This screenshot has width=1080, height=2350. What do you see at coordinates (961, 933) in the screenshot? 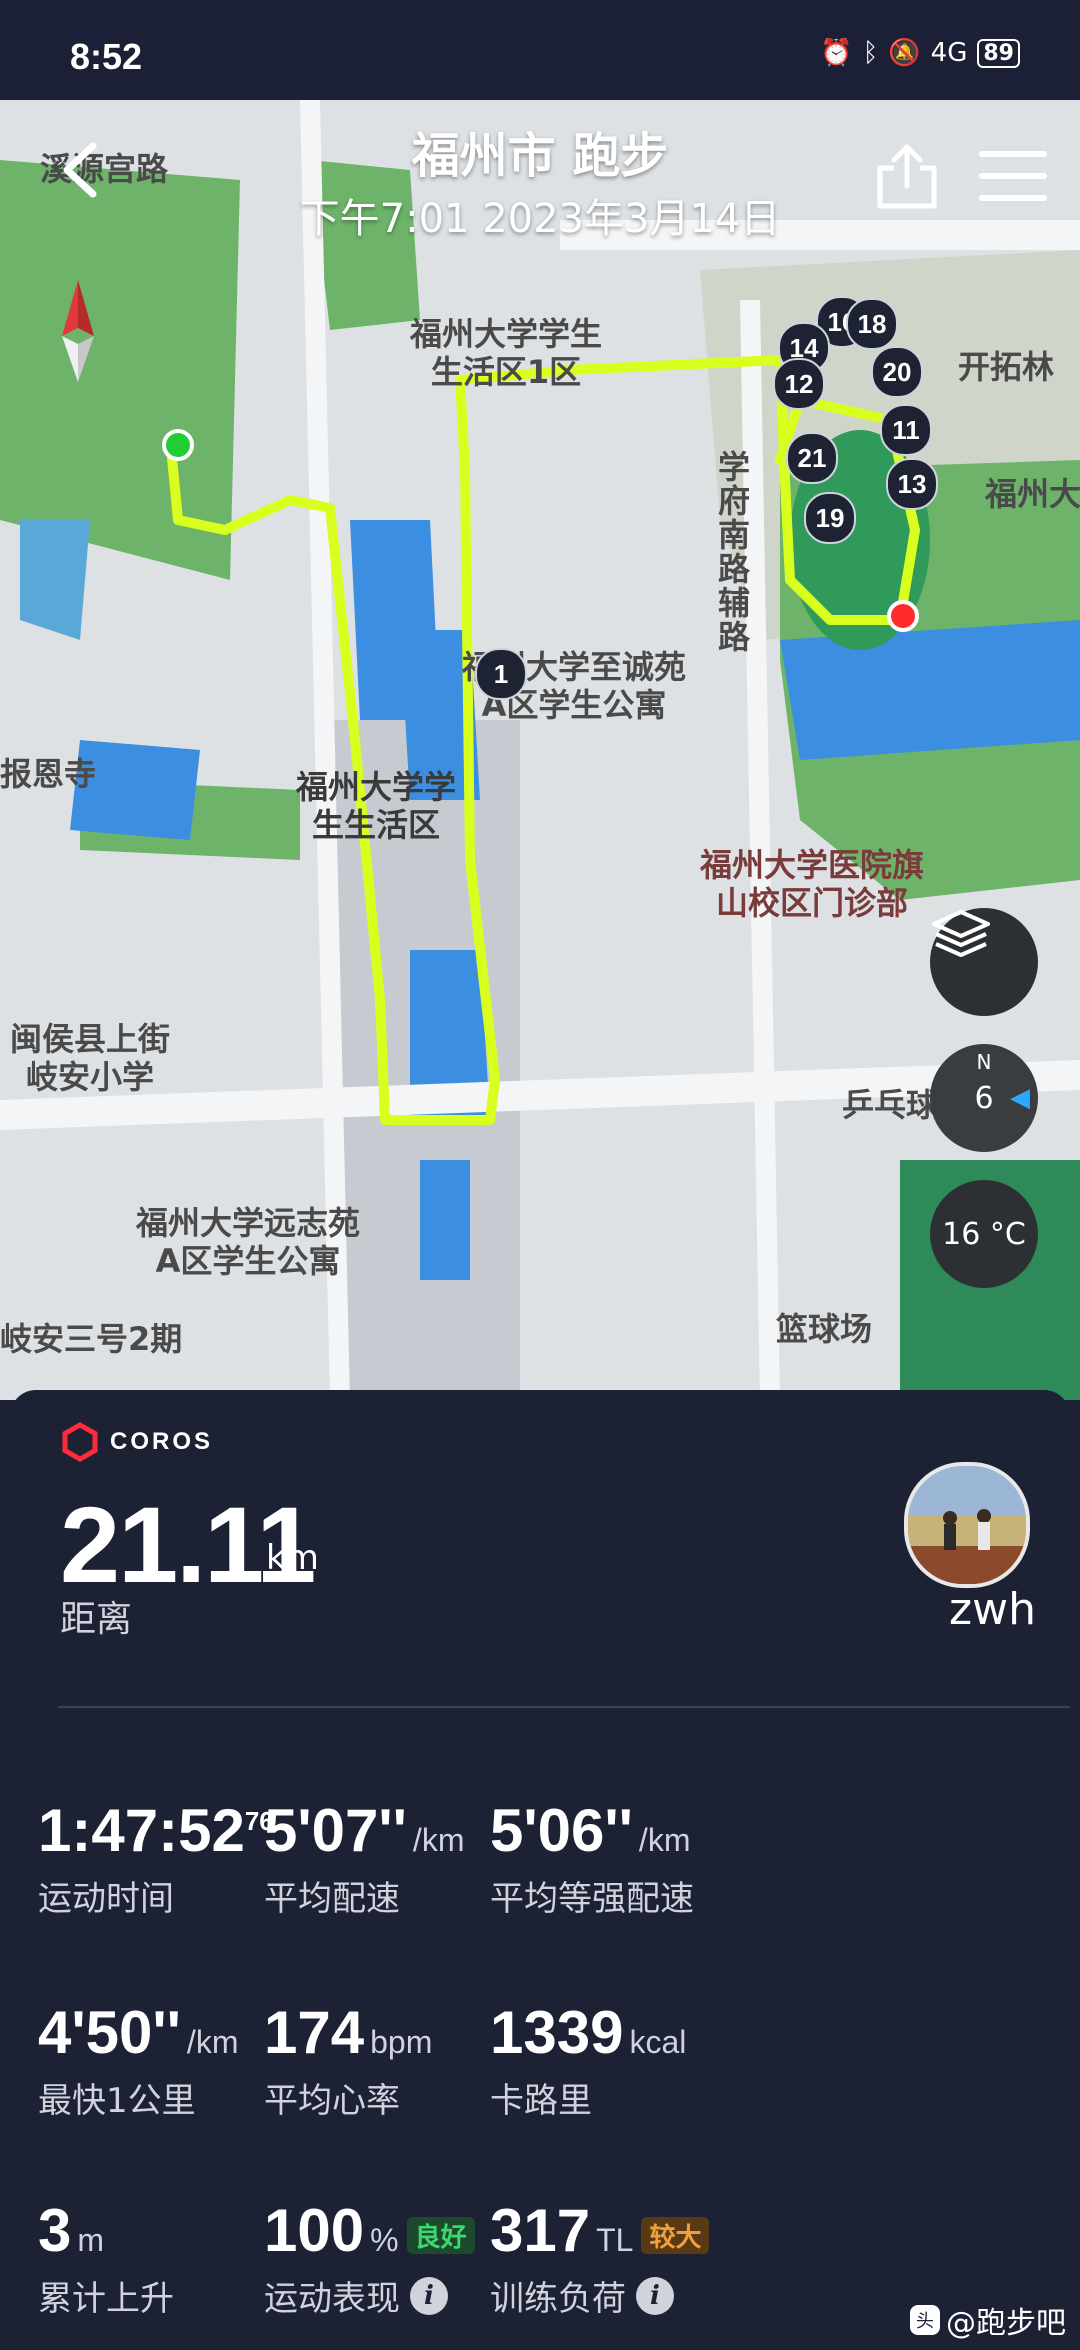
I see `layers-icon` at bounding box center [961, 933].